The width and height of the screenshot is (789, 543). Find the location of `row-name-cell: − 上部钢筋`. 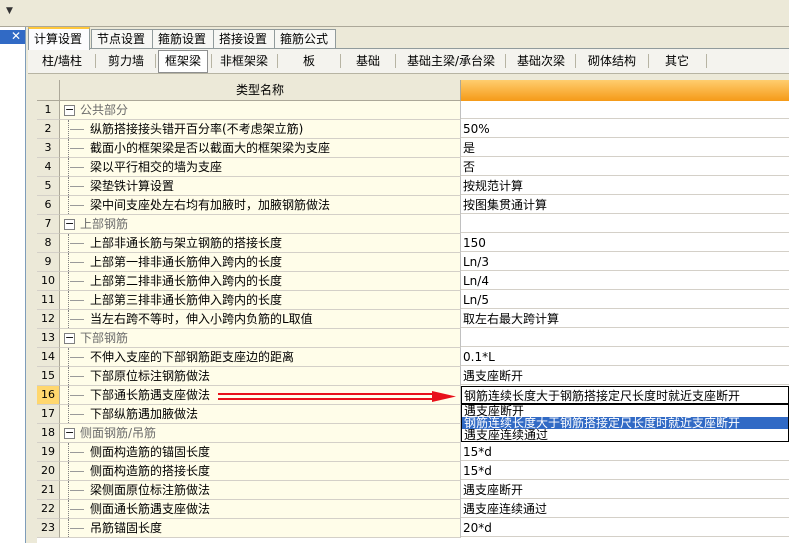

row-name-cell: − 上部钢筋 is located at coordinates (260, 224).